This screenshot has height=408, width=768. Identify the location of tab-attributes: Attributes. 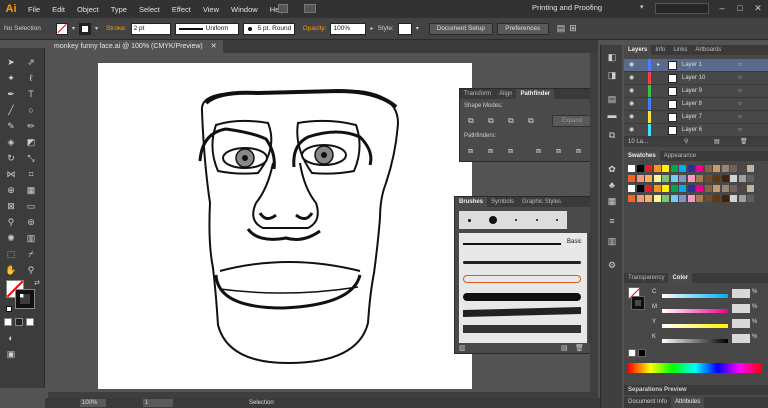
(688, 402).